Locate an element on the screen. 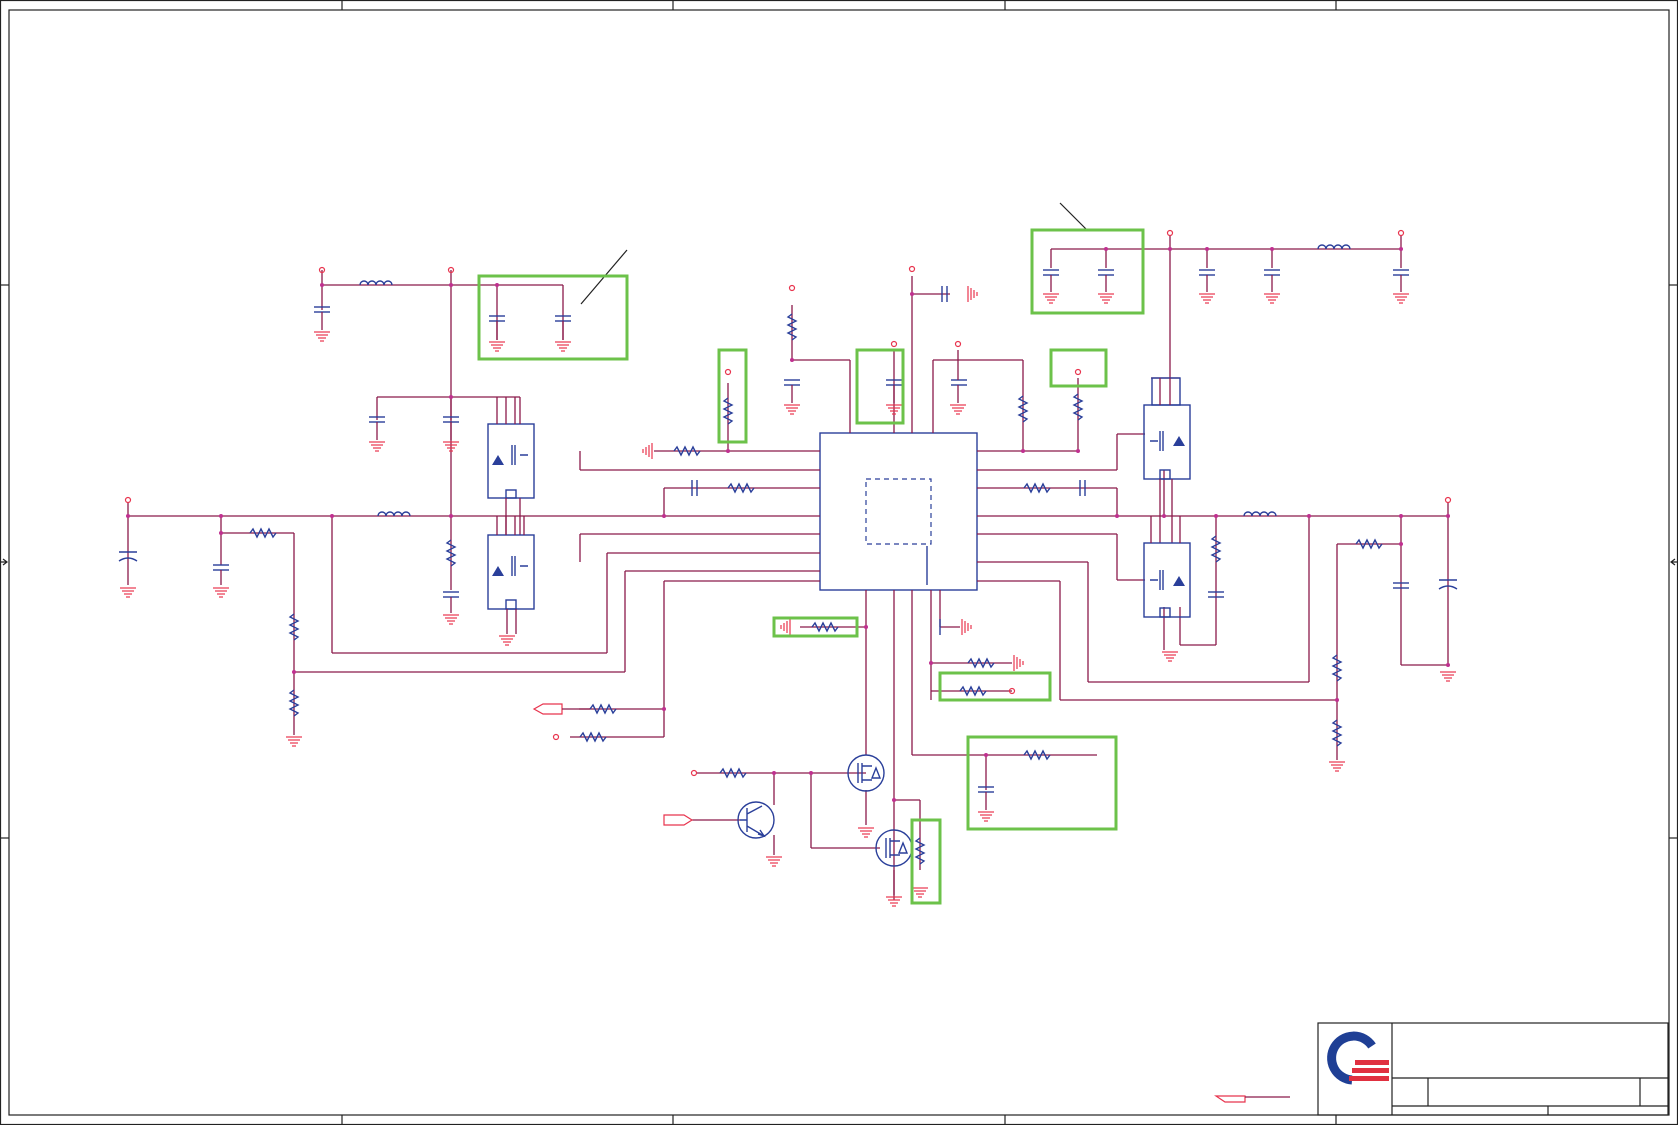  main-ic is located at coordinates (898, 511).